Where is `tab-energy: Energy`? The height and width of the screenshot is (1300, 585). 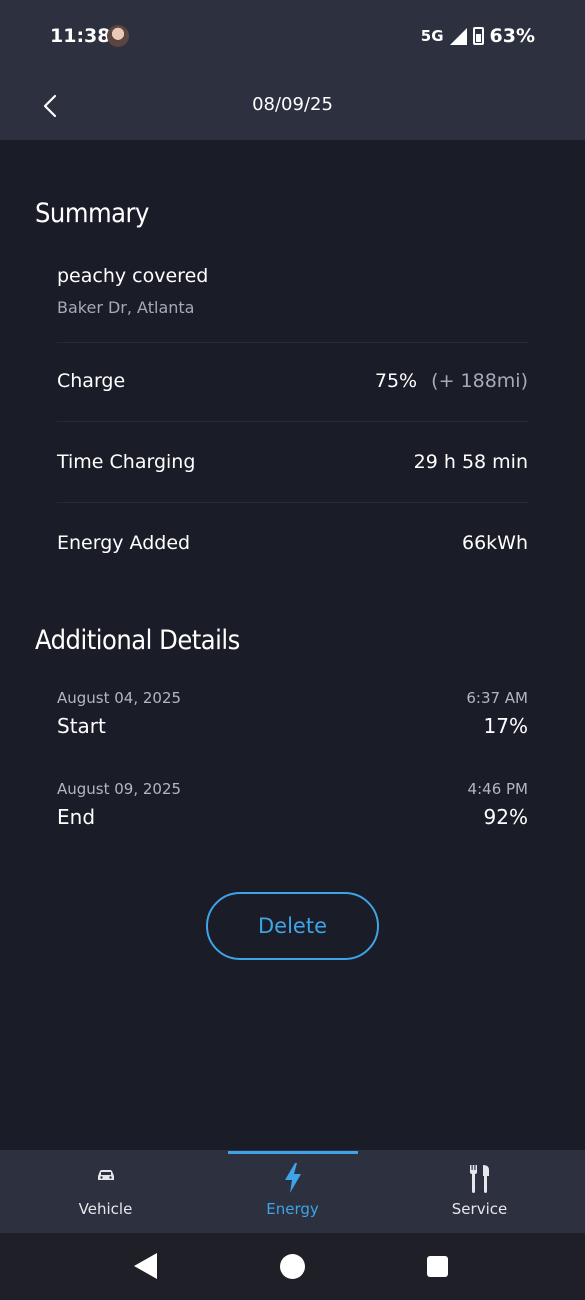 tab-energy: Energy is located at coordinates (292, 1191).